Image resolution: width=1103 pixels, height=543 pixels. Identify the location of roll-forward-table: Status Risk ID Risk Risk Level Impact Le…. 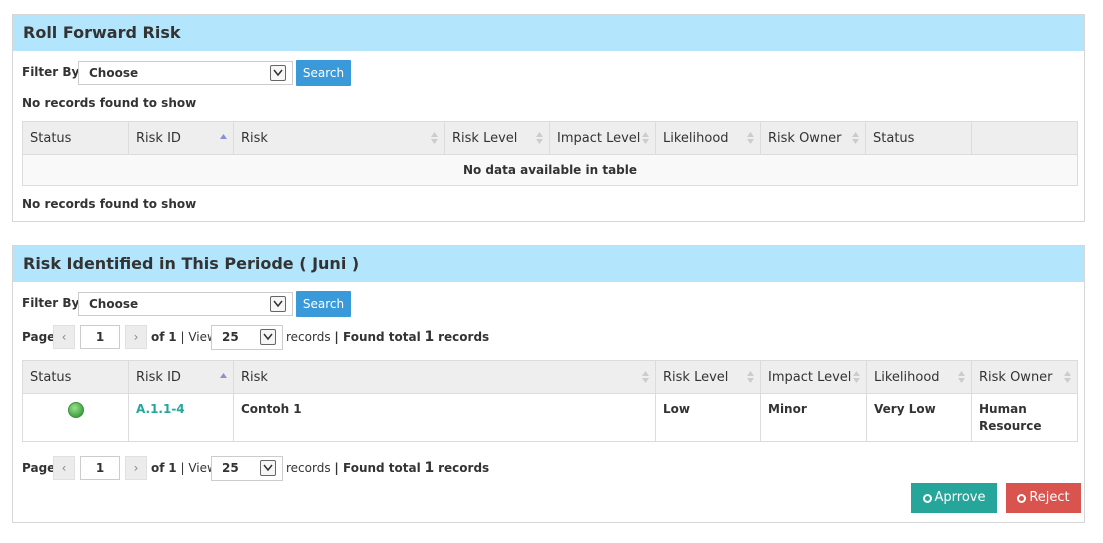
(550, 153).